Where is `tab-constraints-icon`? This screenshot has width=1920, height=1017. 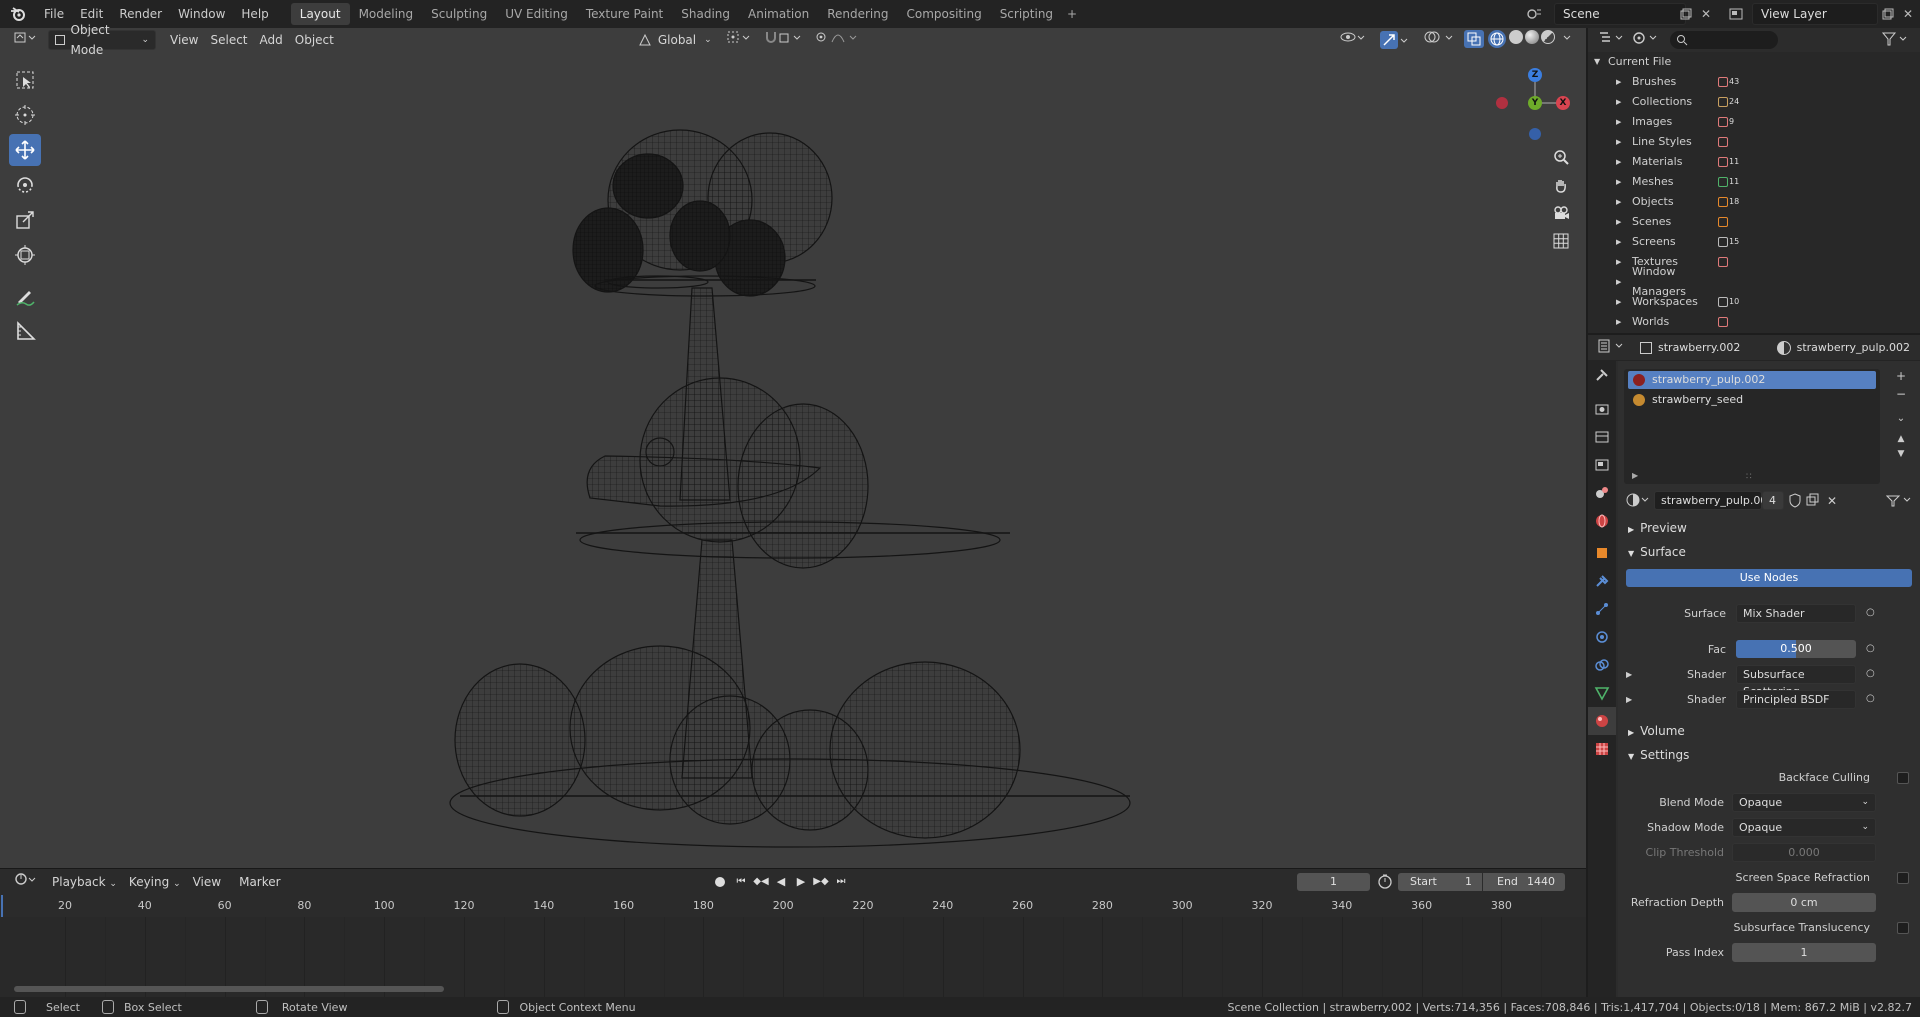
tab-constraints-icon is located at coordinates (1602, 665).